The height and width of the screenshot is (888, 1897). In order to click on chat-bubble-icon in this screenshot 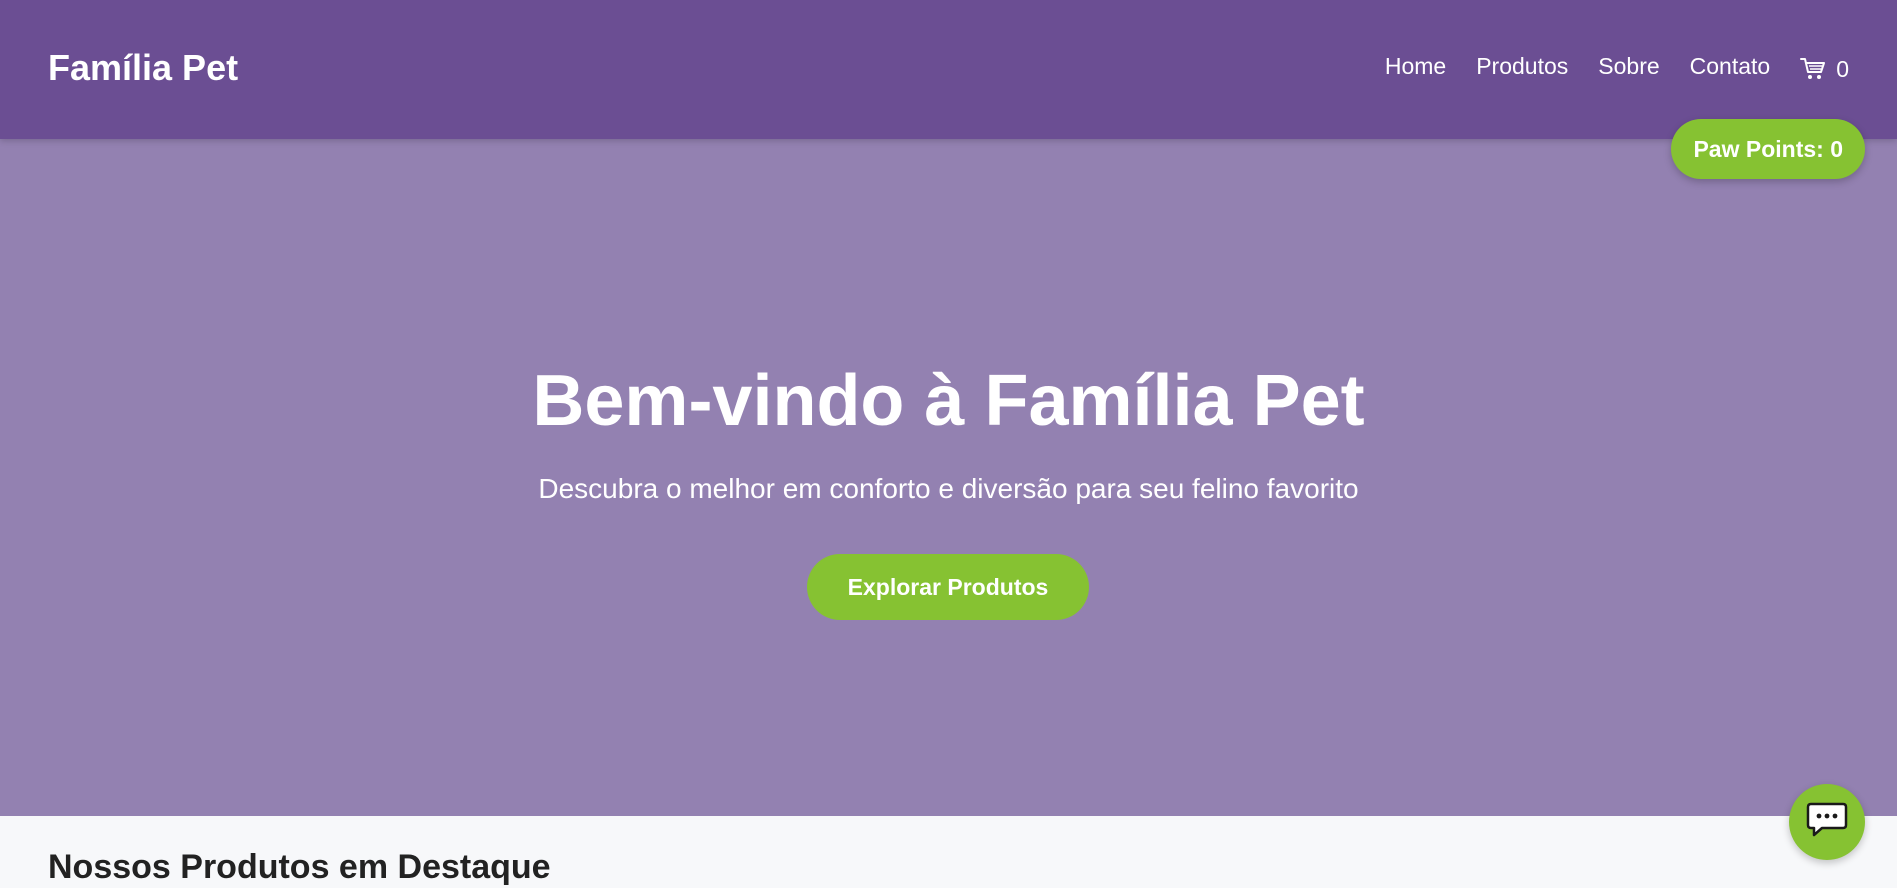, I will do `click(1827, 822)`.